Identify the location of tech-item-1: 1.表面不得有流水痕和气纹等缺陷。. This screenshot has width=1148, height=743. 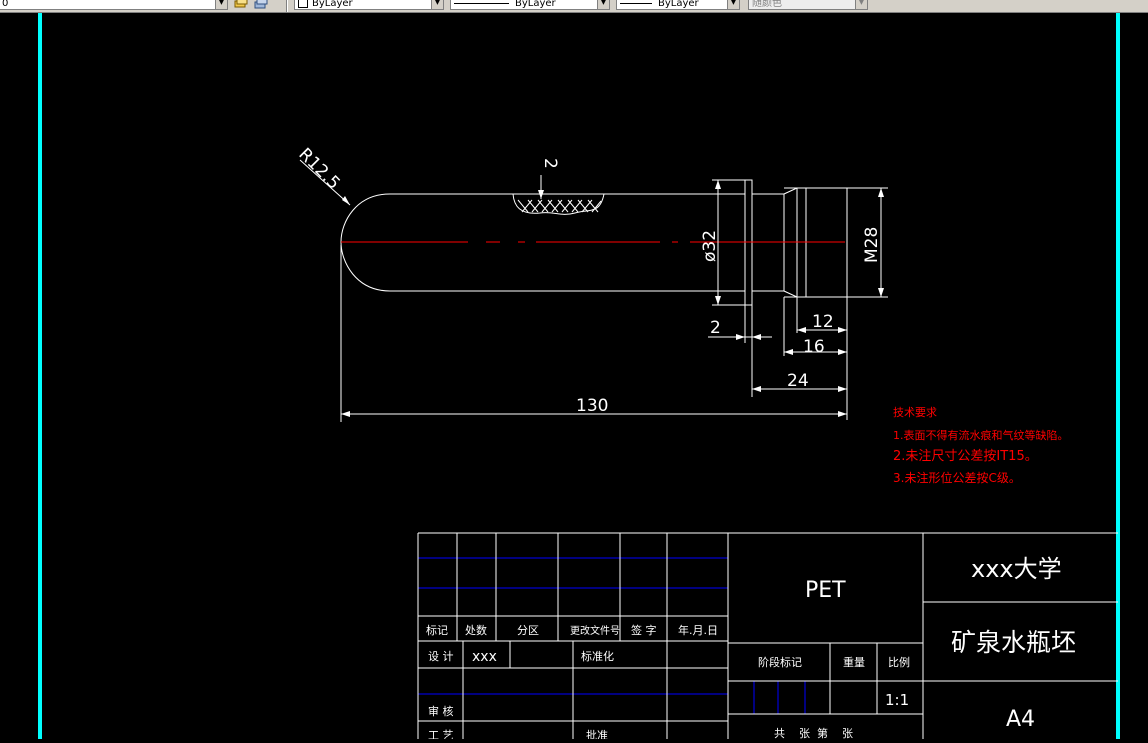
(981, 435).